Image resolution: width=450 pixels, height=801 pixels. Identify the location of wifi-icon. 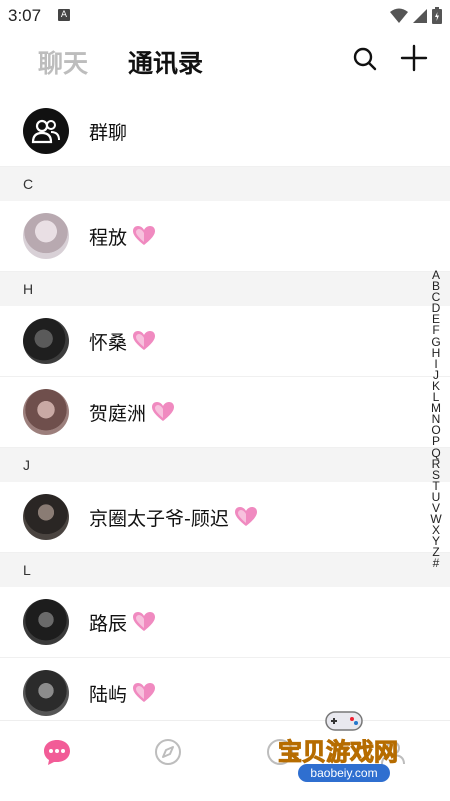
(399, 15).